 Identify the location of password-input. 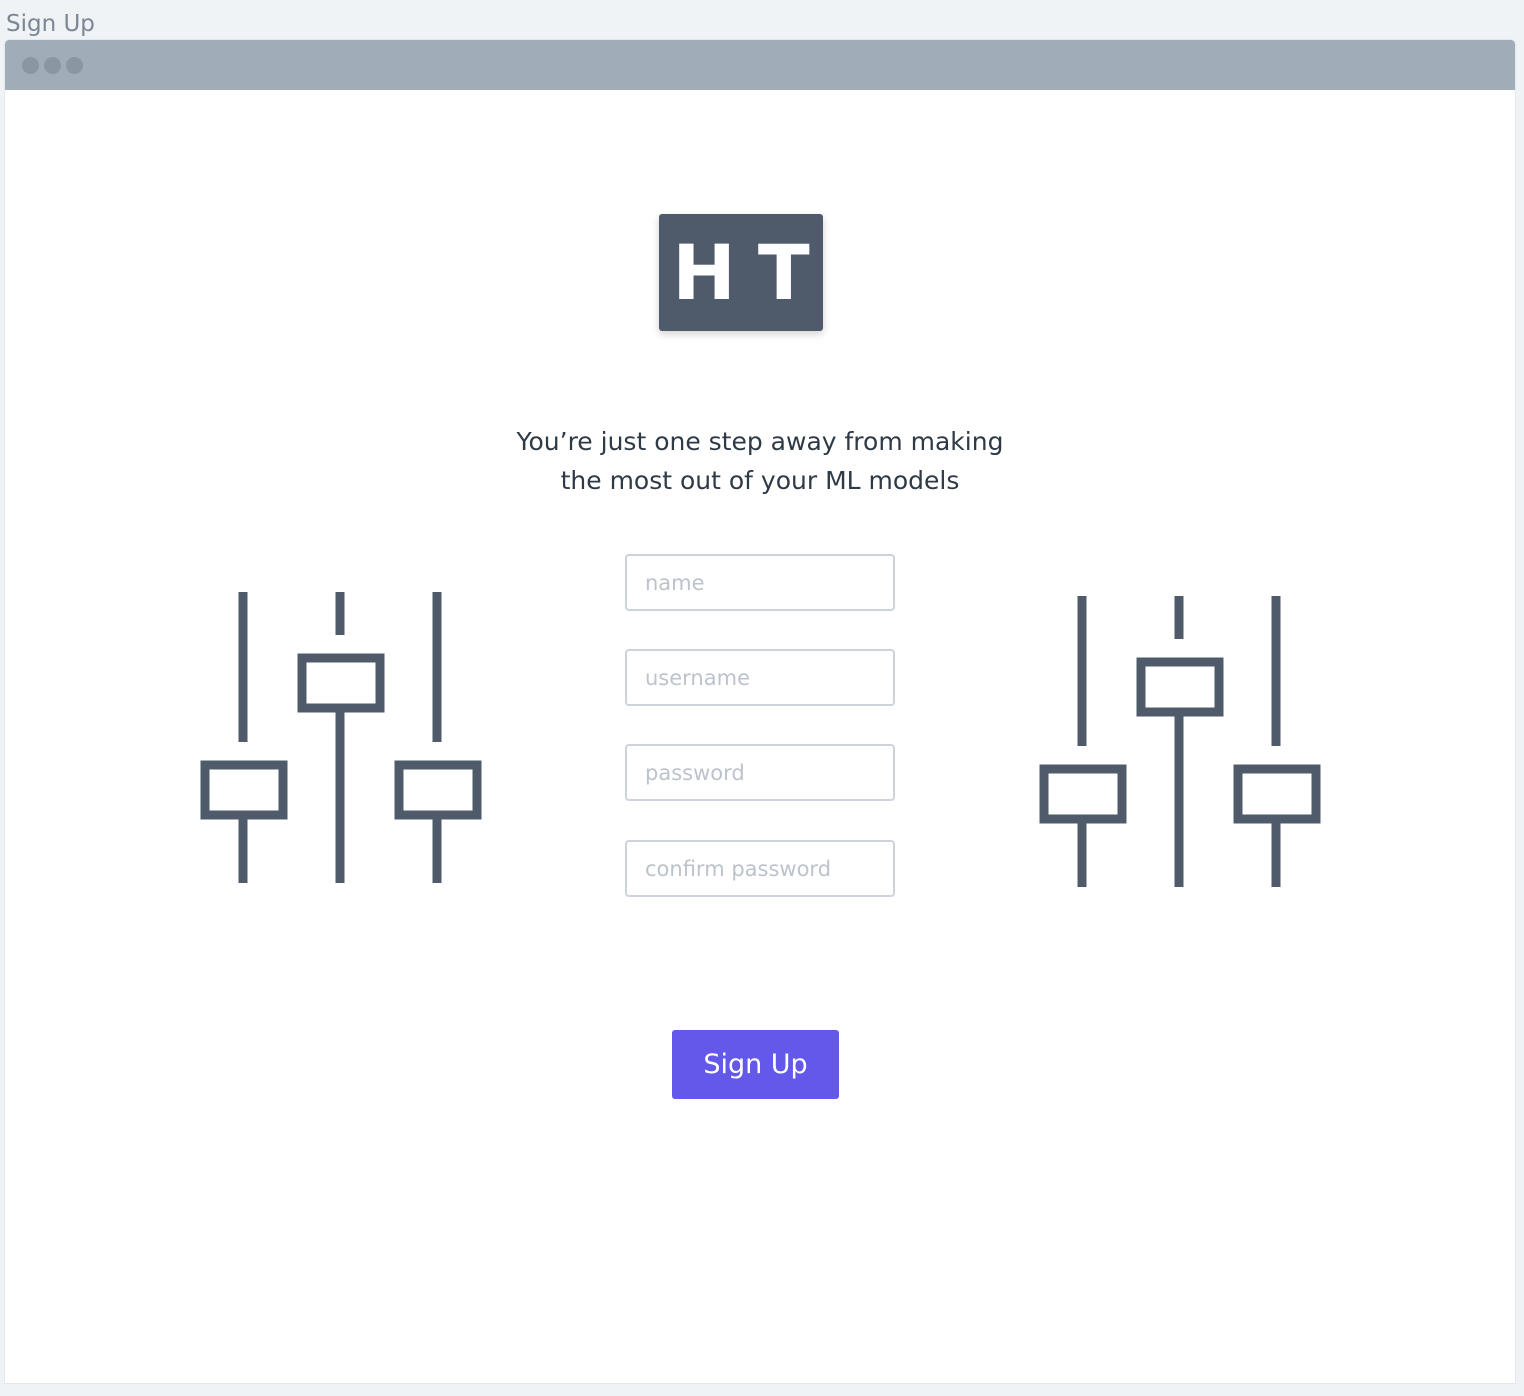
(760, 772).